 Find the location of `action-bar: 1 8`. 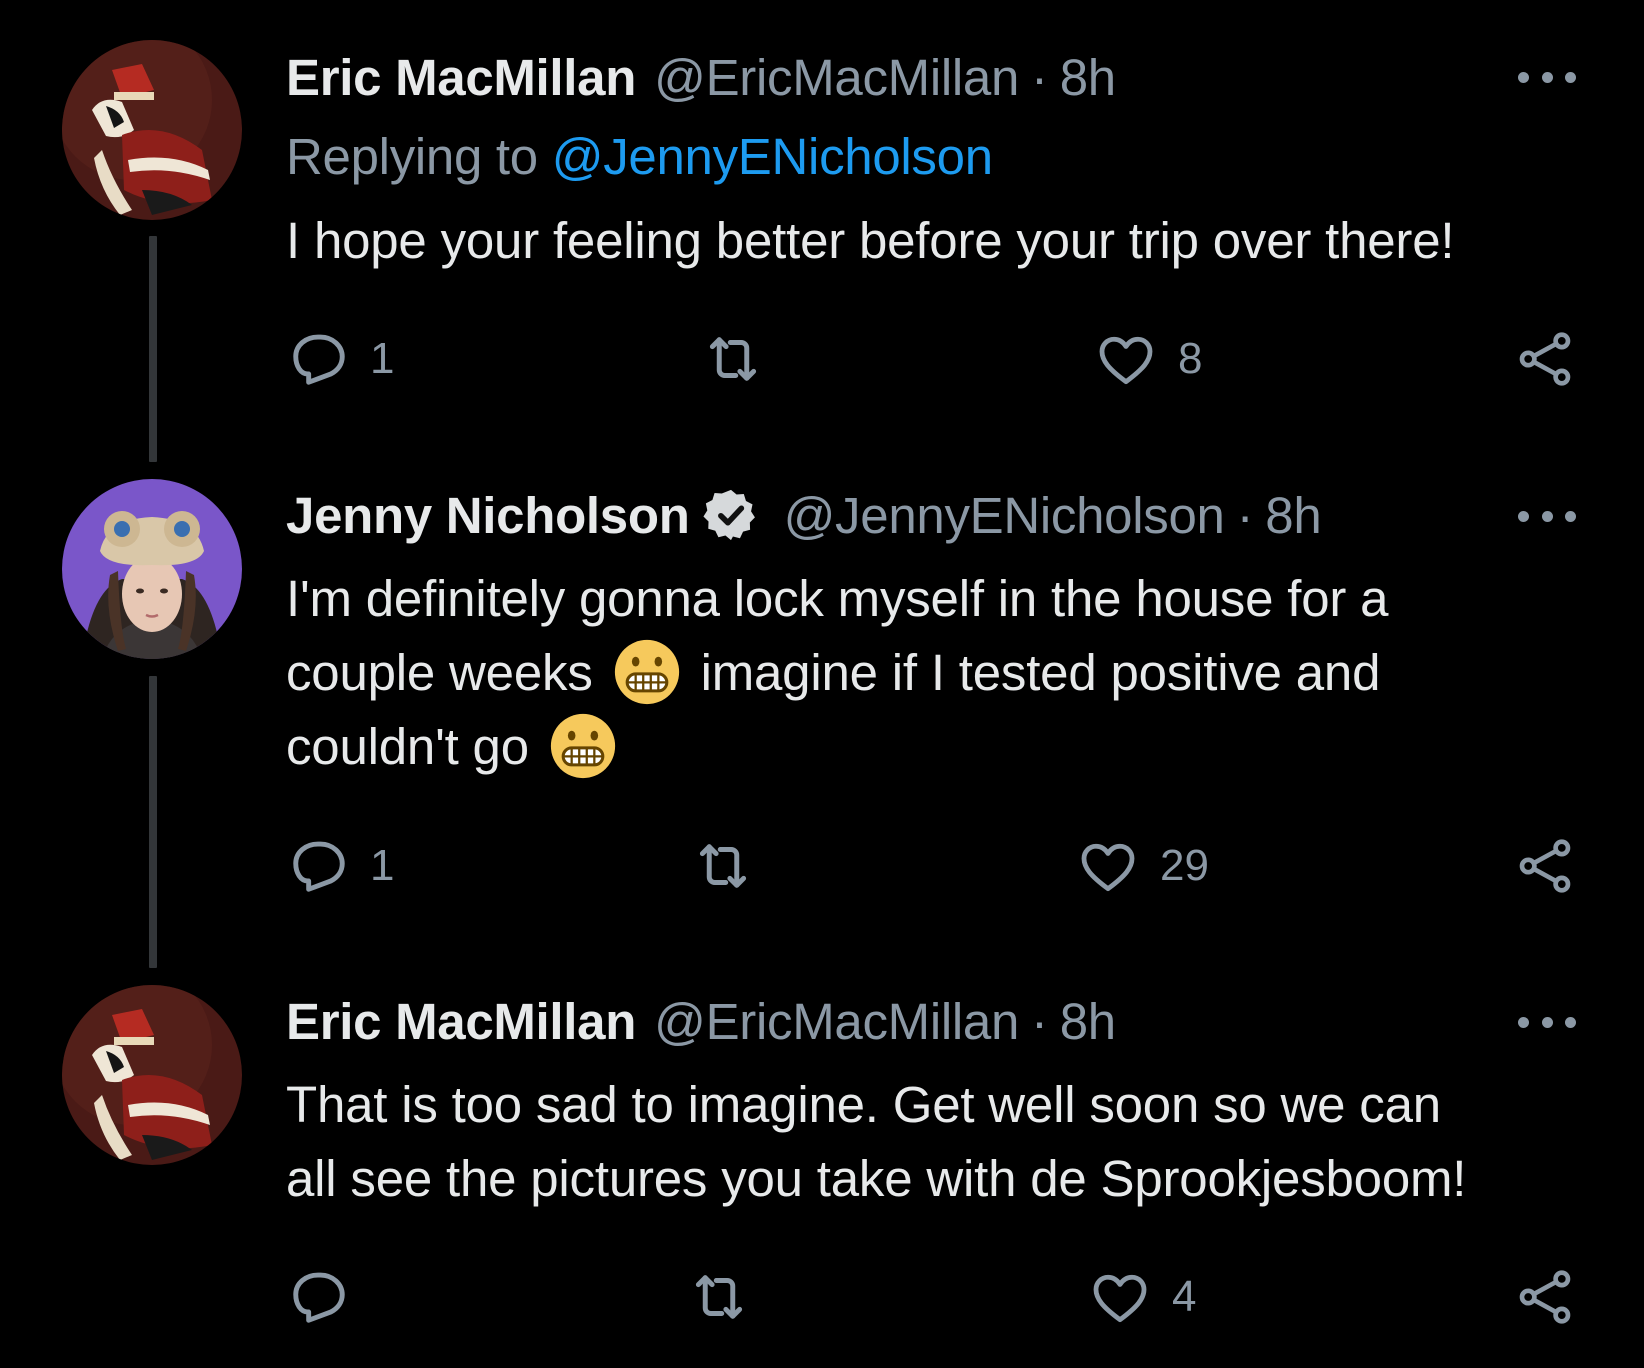

action-bar: 1 8 is located at coordinates (822, 359).